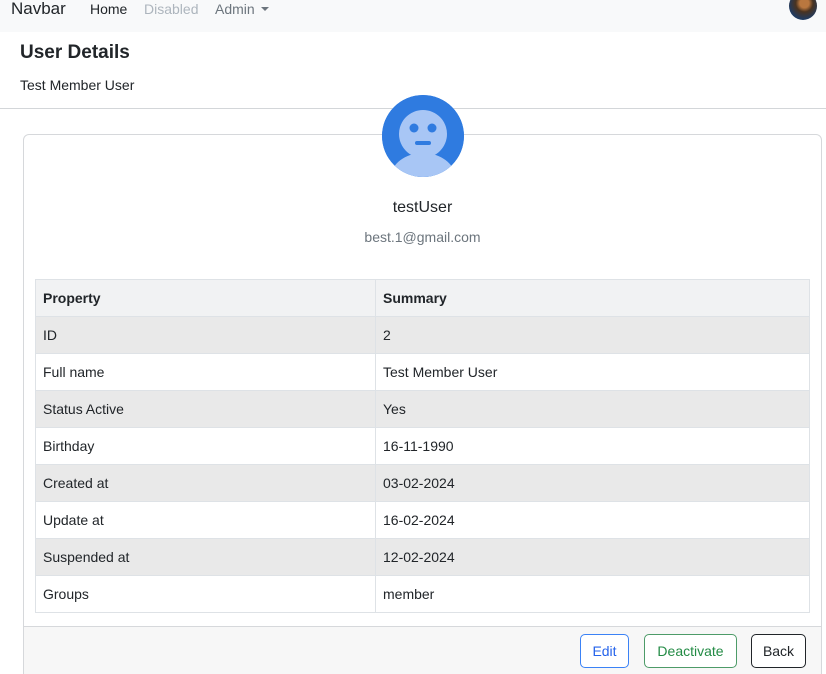 This screenshot has height=674, width=826. What do you see at coordinates (108, 9) in the screenshot?
I see `nav-link-home: Home` at bounding box center [108, 9].